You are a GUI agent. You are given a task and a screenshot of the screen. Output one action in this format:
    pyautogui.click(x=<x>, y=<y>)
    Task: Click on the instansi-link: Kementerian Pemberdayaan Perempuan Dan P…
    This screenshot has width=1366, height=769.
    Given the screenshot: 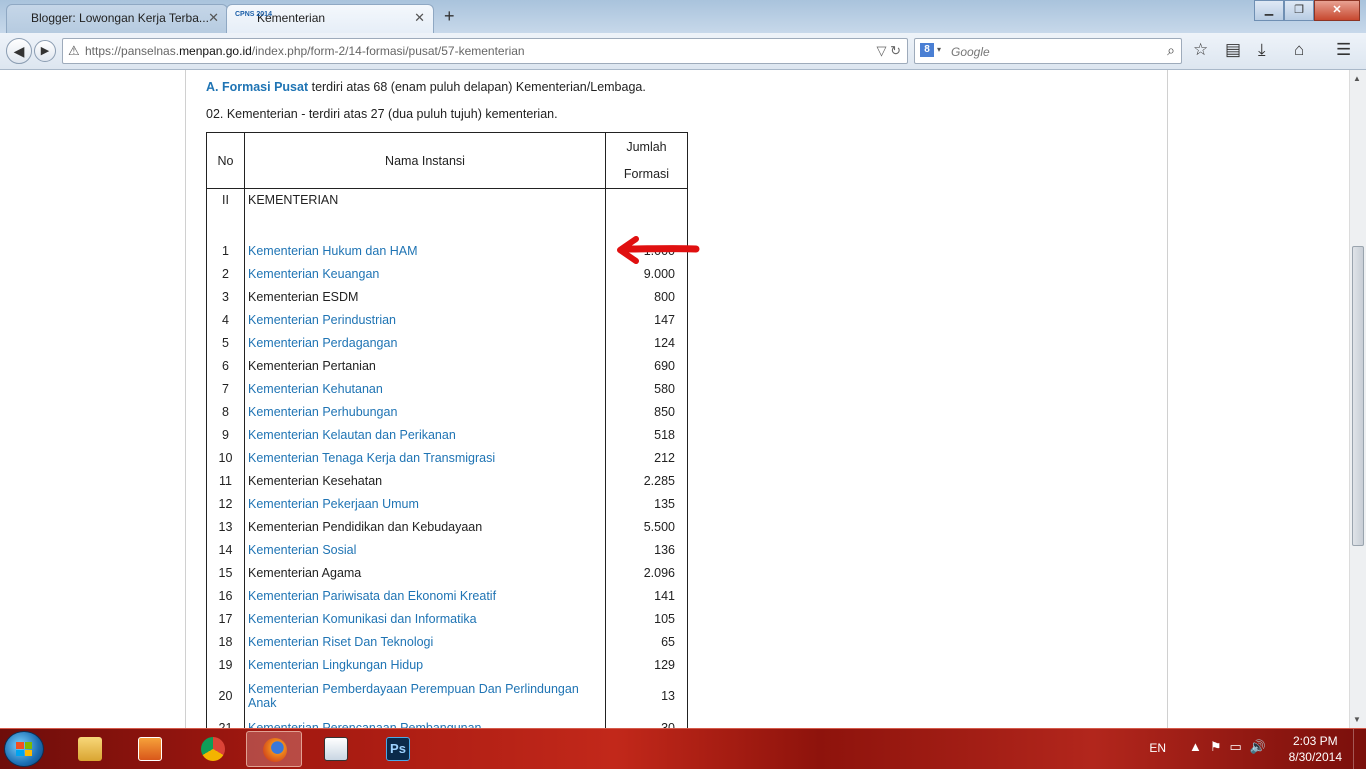 What is the action you would take?
    pyautogui.click(x=413, y=696)
    